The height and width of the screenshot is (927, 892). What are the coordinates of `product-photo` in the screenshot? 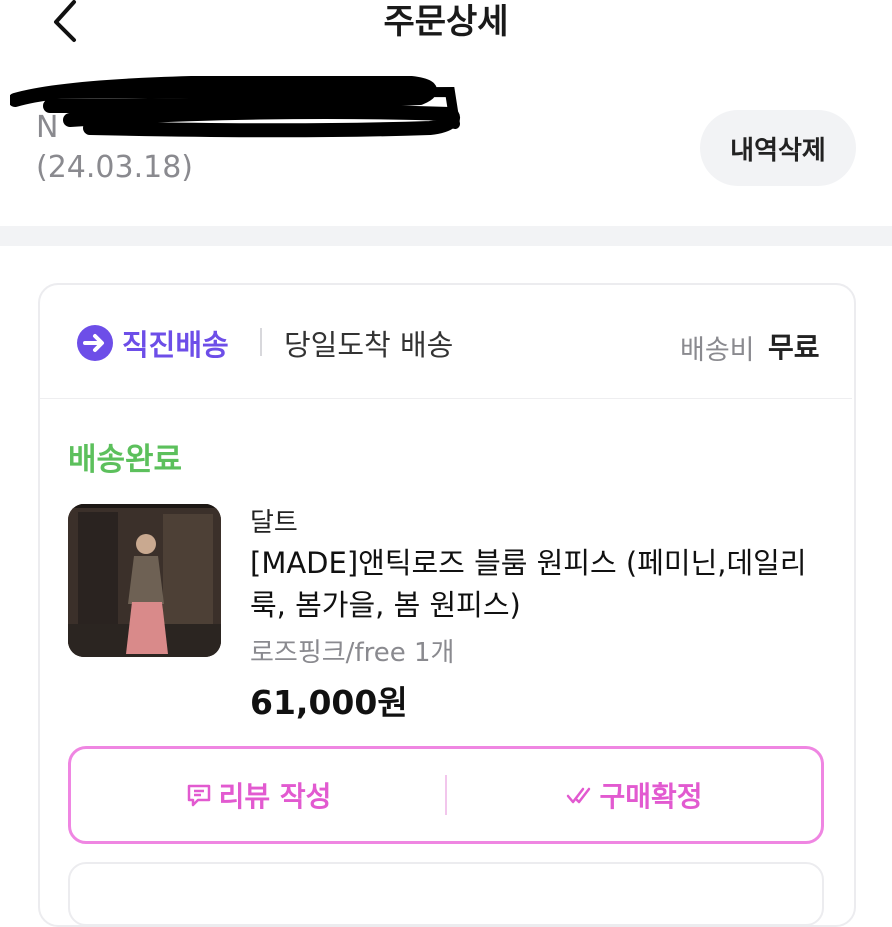 It's located at (144, 580).